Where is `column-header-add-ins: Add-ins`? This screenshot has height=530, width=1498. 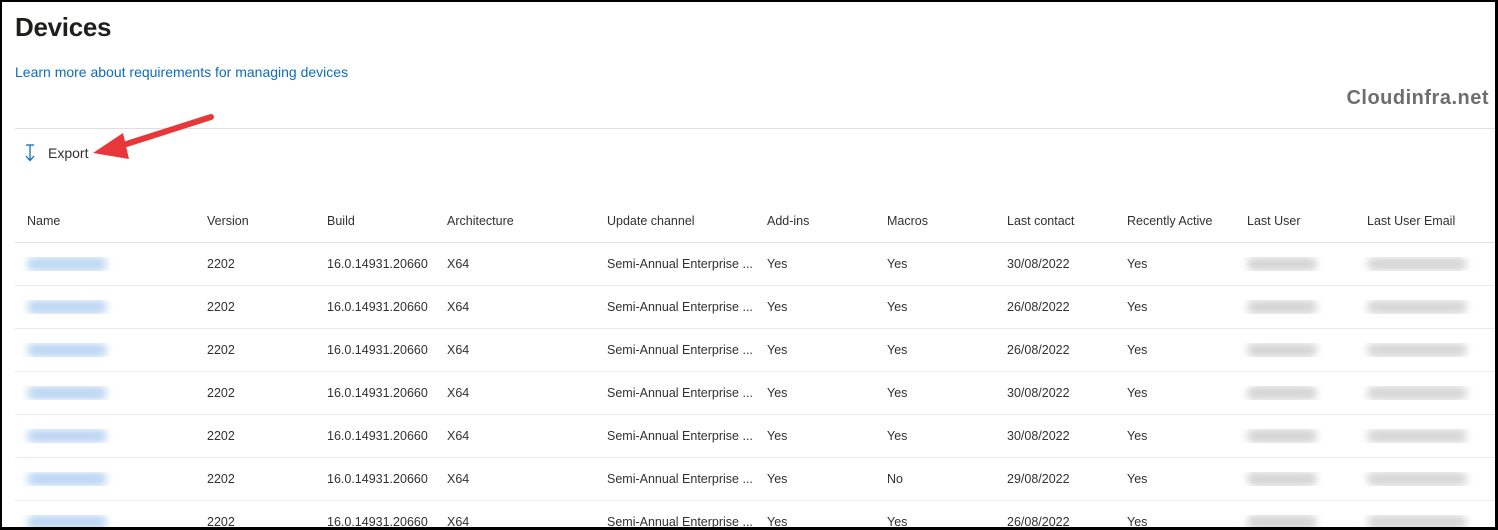 column-header-add-ins: Add-ins is located at coordinates (815, 221).